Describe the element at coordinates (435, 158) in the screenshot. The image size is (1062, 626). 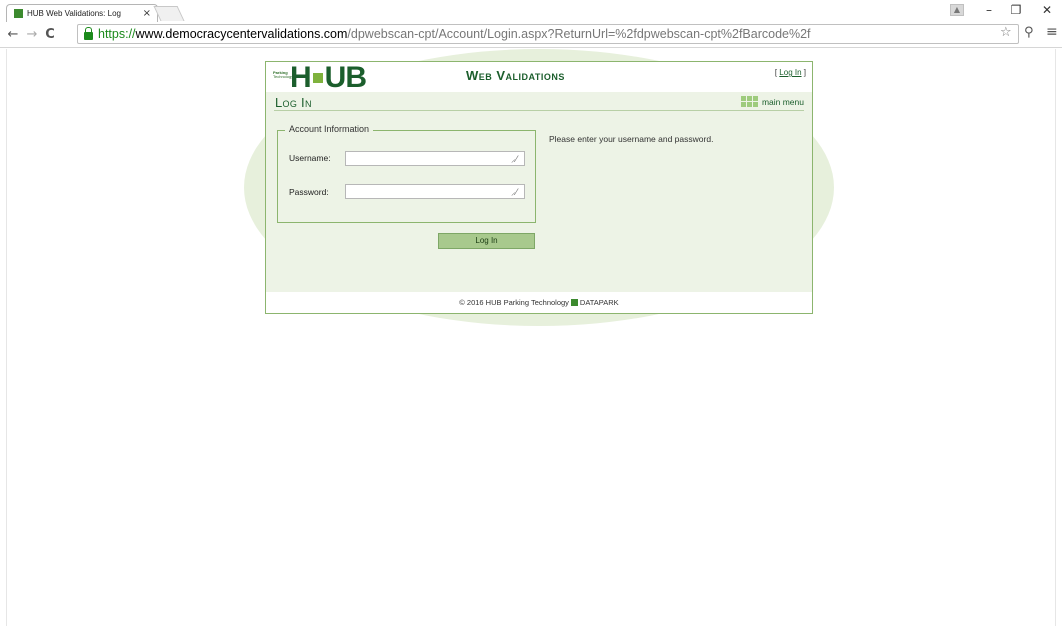
I see `username-input` at that location.